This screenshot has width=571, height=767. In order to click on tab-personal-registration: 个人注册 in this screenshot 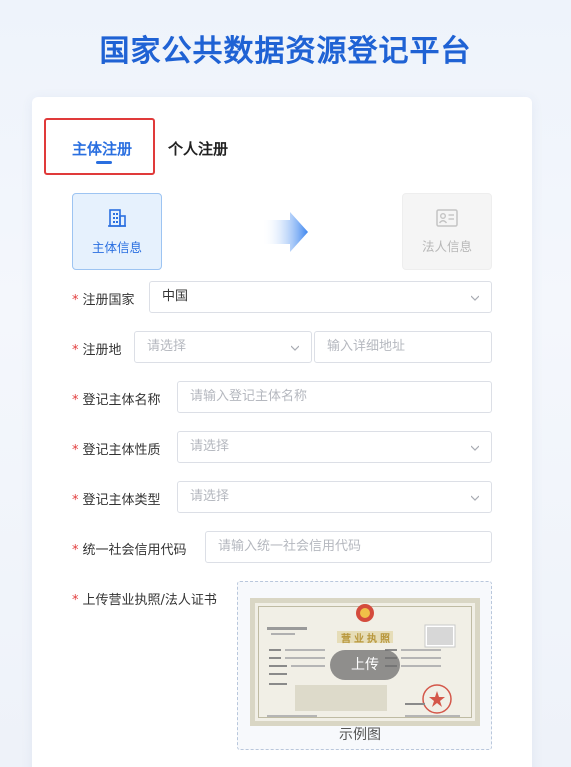, I will do `click(198, 148)`.